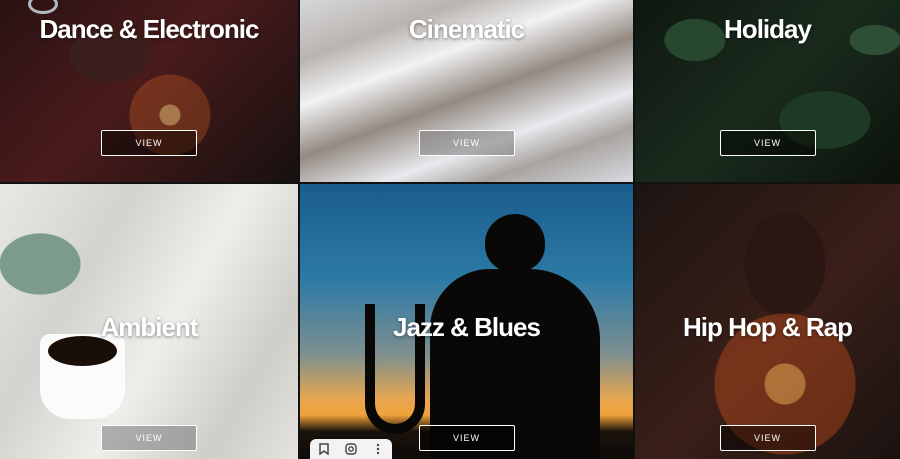  I want to click on decorative-bubble, so click(43, 7).